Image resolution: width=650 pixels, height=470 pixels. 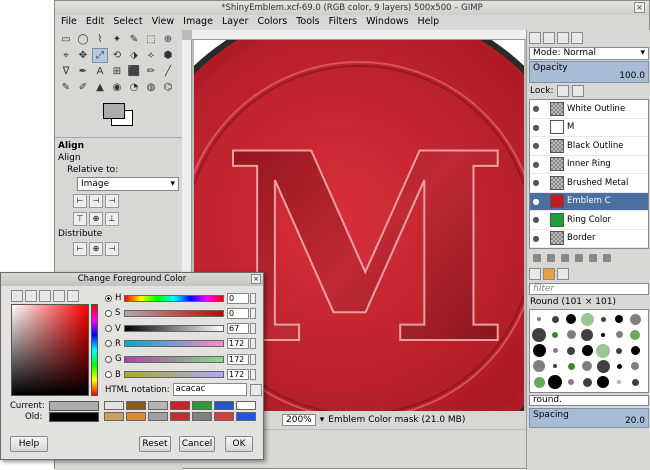 What do you see at coordinates (562, 91) in the screenshot?
I see `lock-pixels-icon` at bounding box center [562, 91].